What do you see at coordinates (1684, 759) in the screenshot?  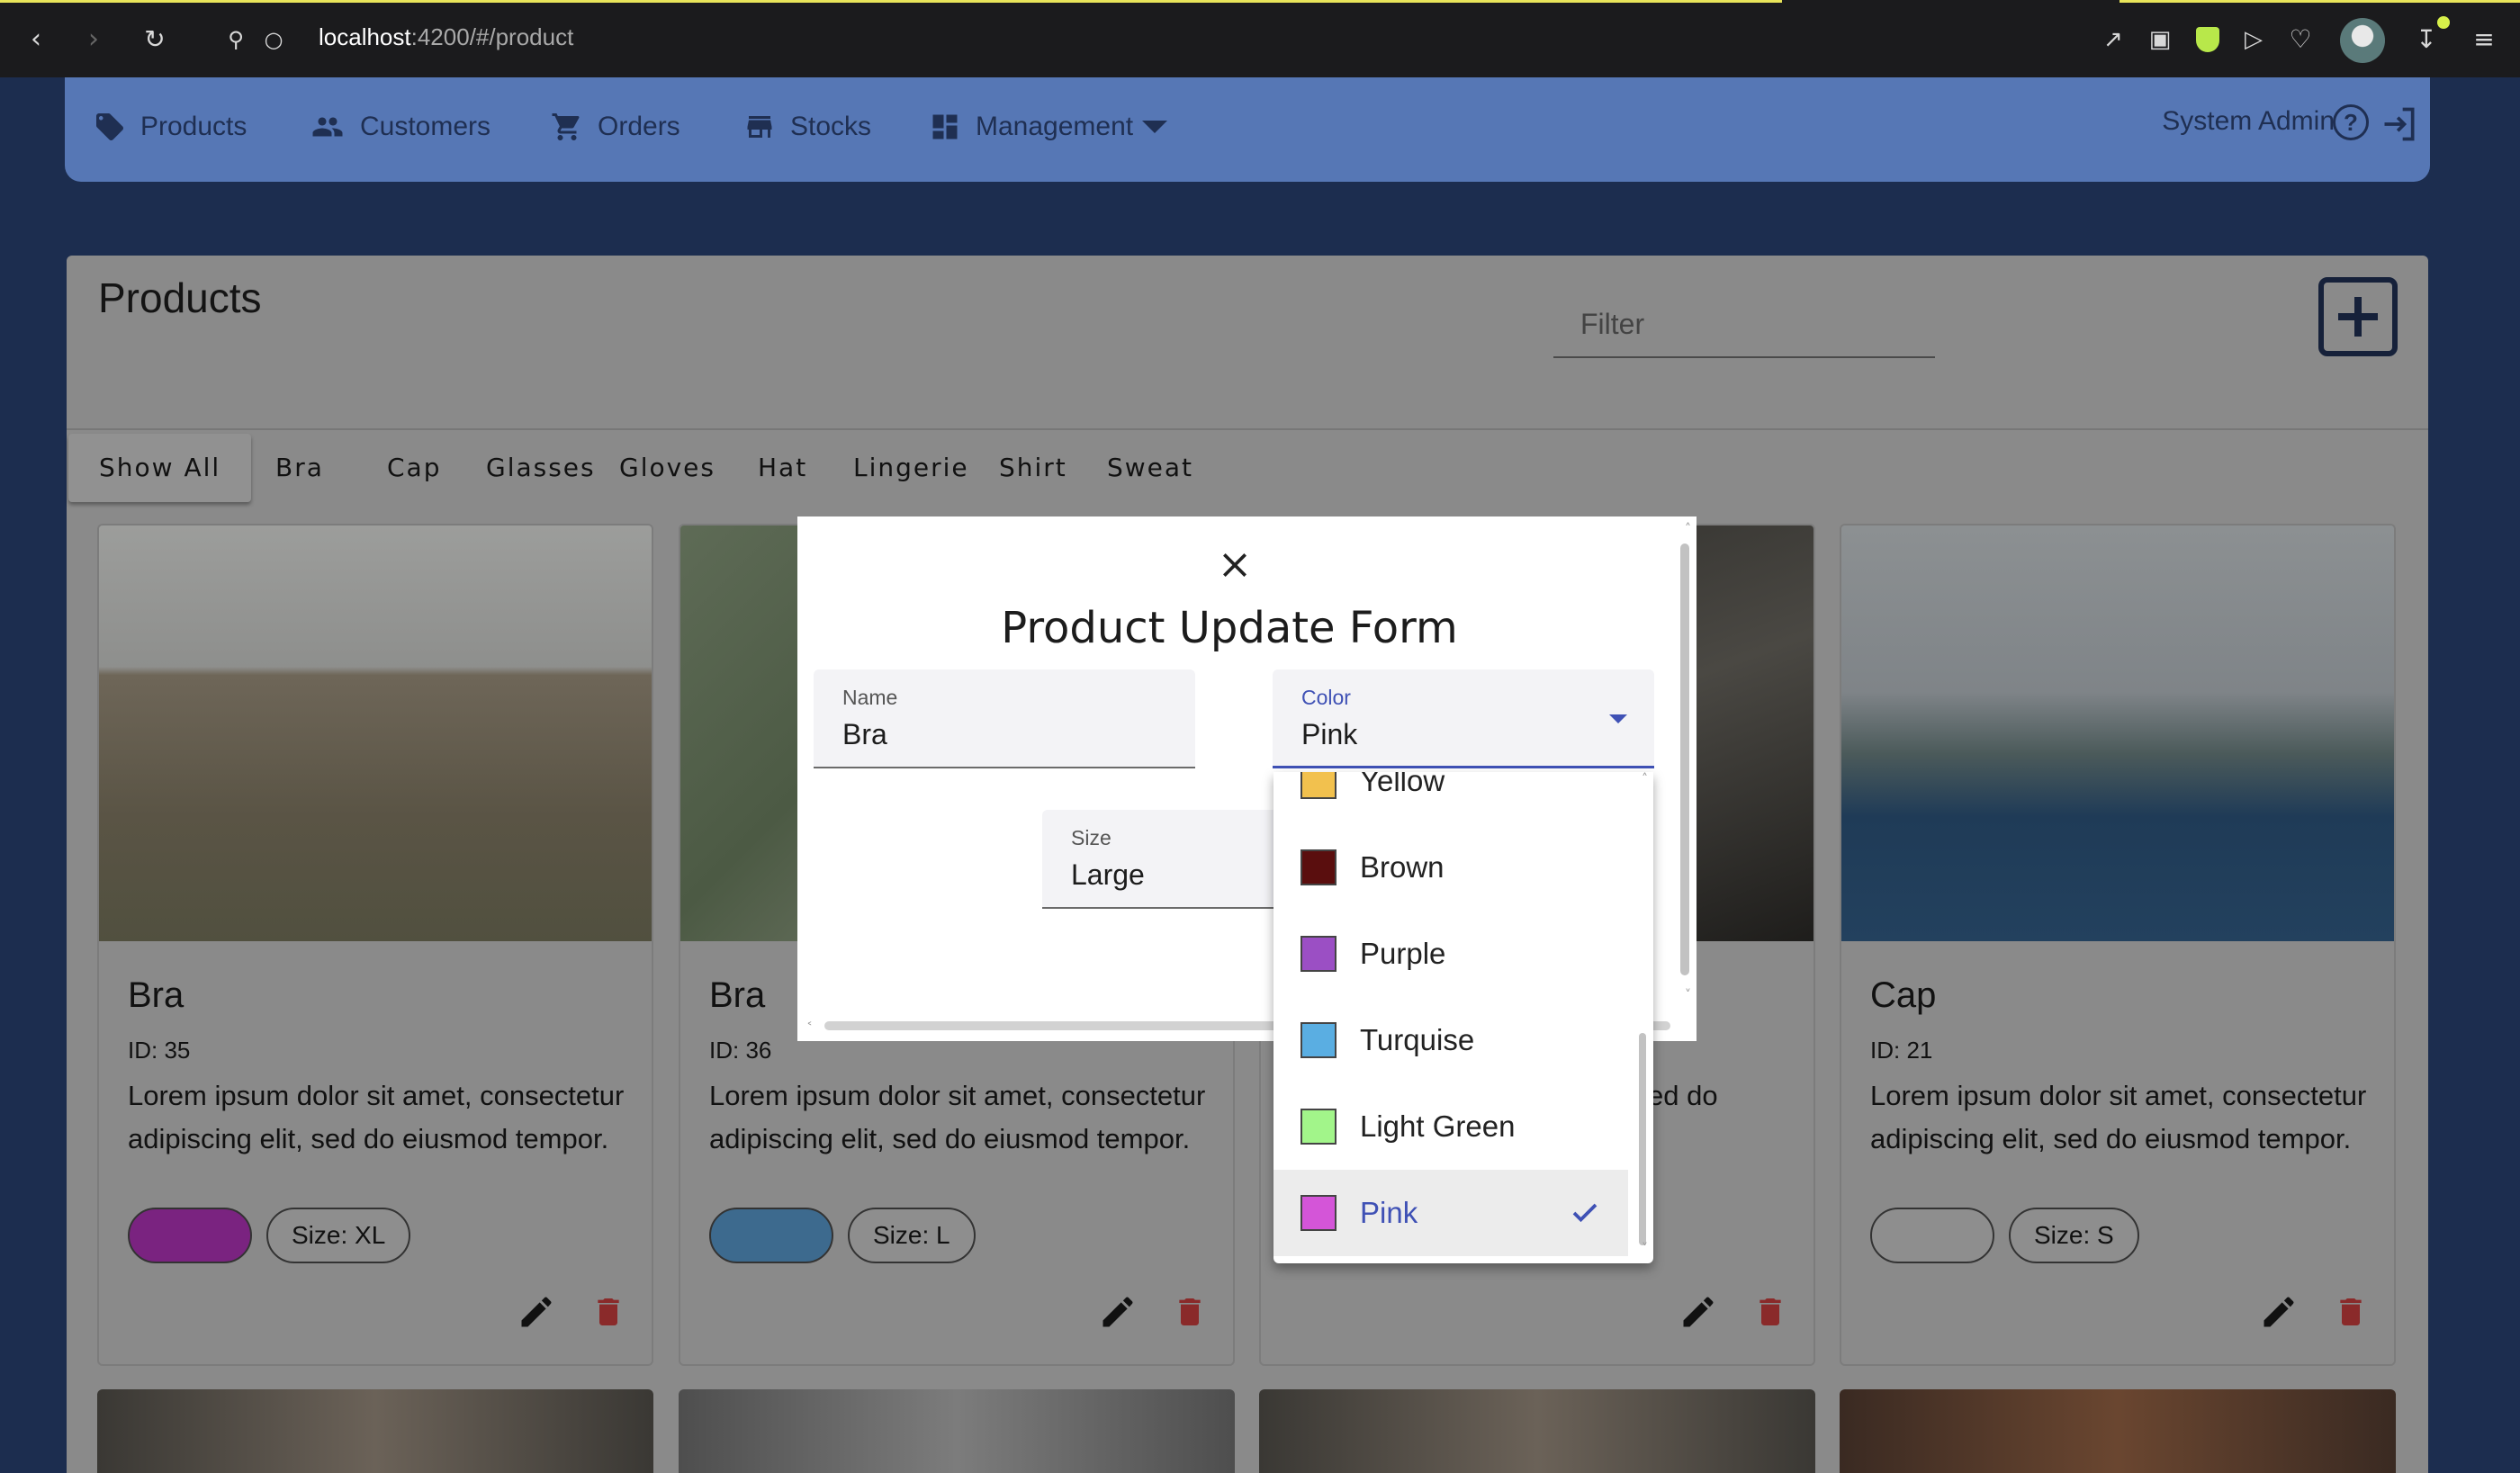 I see `dialog-vertical-scrollbar` at bounding box center [1684, 759].